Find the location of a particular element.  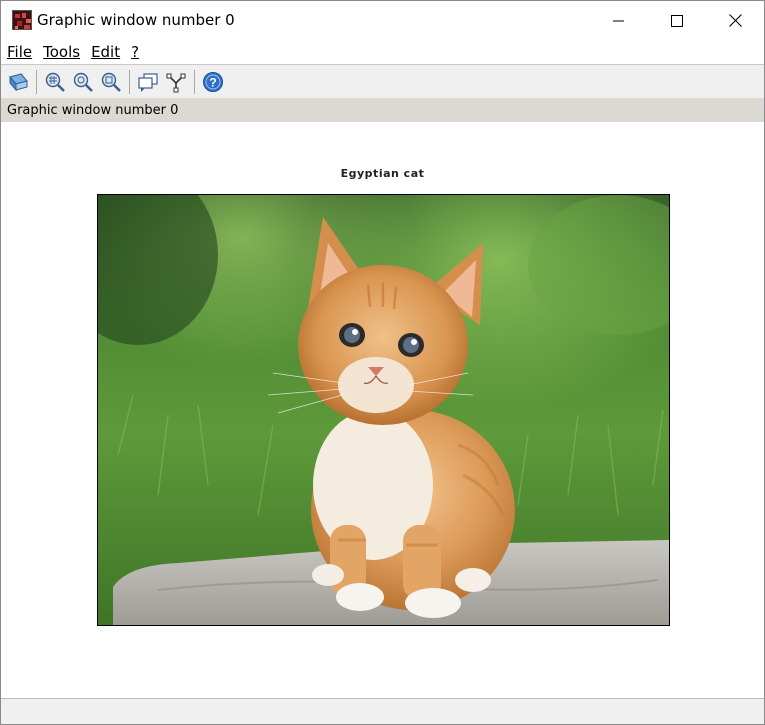

zoom-region-button is located at coordinates (55, 82).